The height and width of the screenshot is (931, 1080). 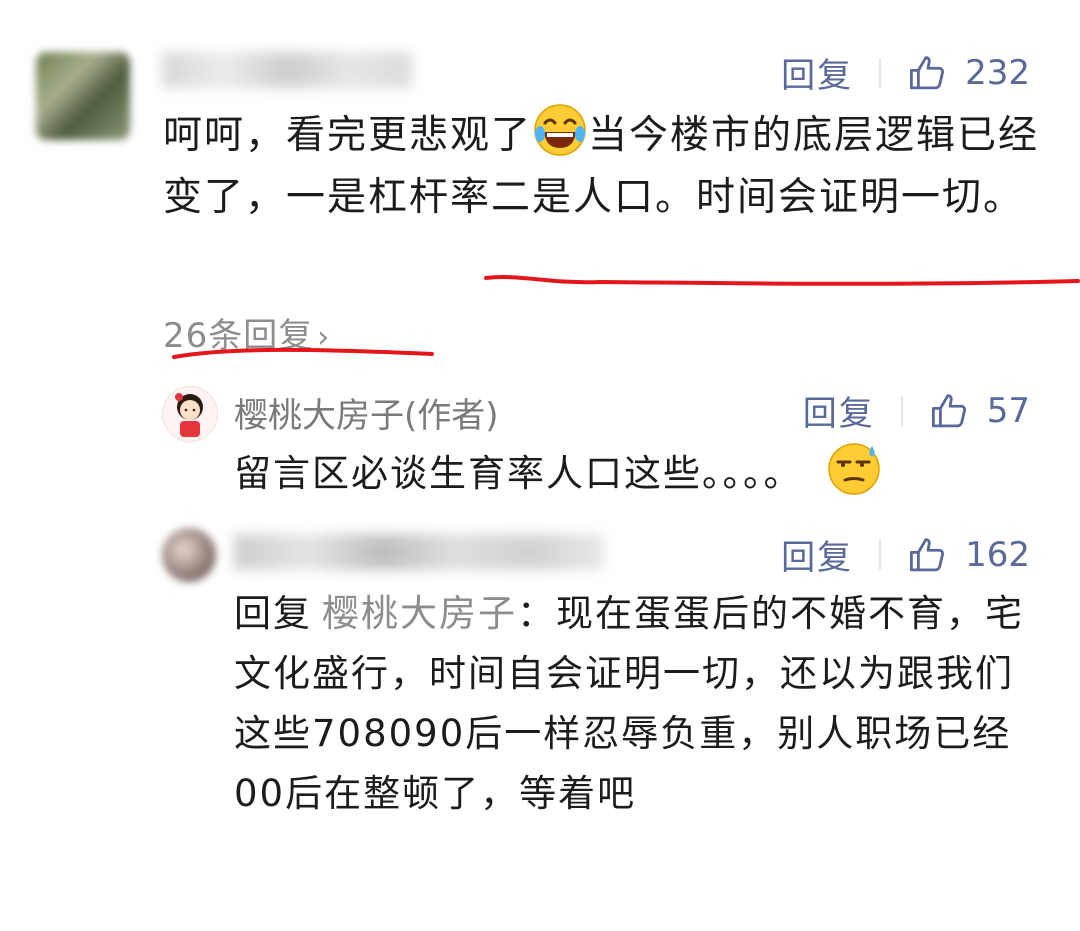 I want to click on cartoon-girl-icon, so click(x=189, y=415).